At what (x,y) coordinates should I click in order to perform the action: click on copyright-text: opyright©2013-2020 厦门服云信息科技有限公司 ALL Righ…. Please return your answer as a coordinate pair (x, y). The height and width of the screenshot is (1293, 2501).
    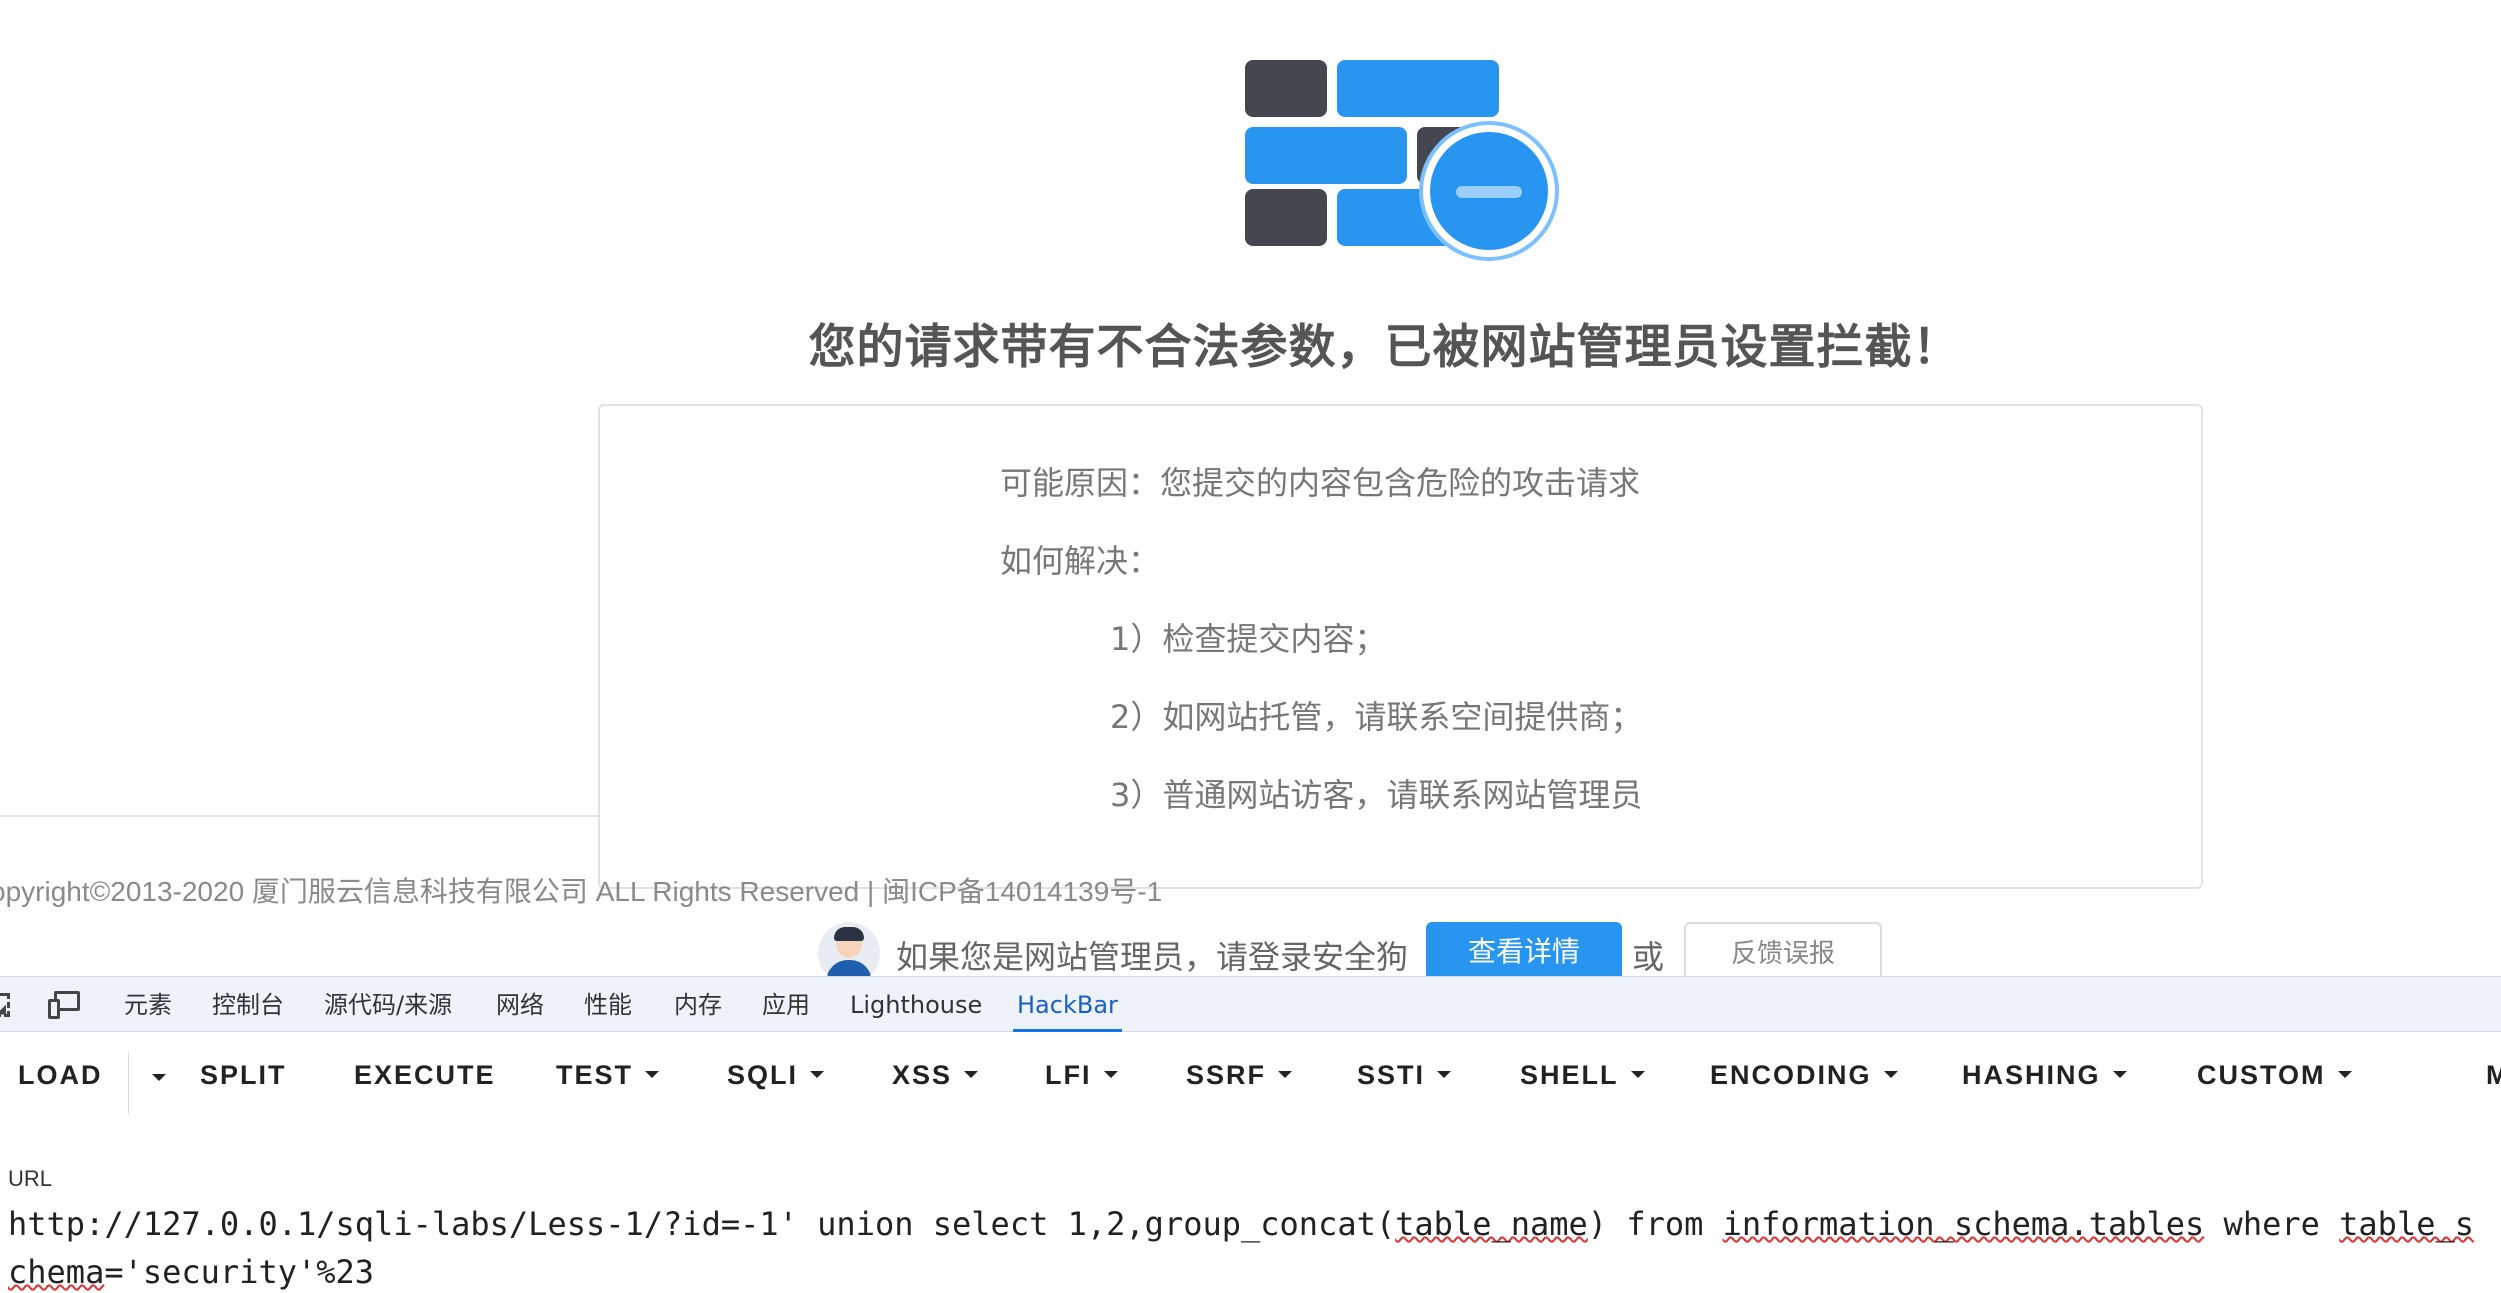
    Looking at the image, I should click on (581, 891).